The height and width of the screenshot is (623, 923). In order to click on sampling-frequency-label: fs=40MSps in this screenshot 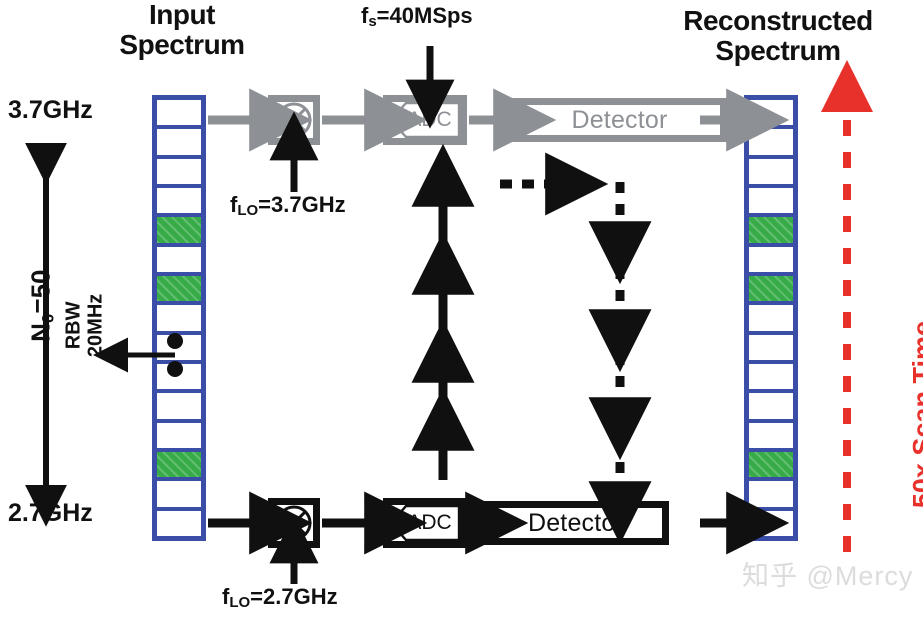, I will do `click(417, 17)`.